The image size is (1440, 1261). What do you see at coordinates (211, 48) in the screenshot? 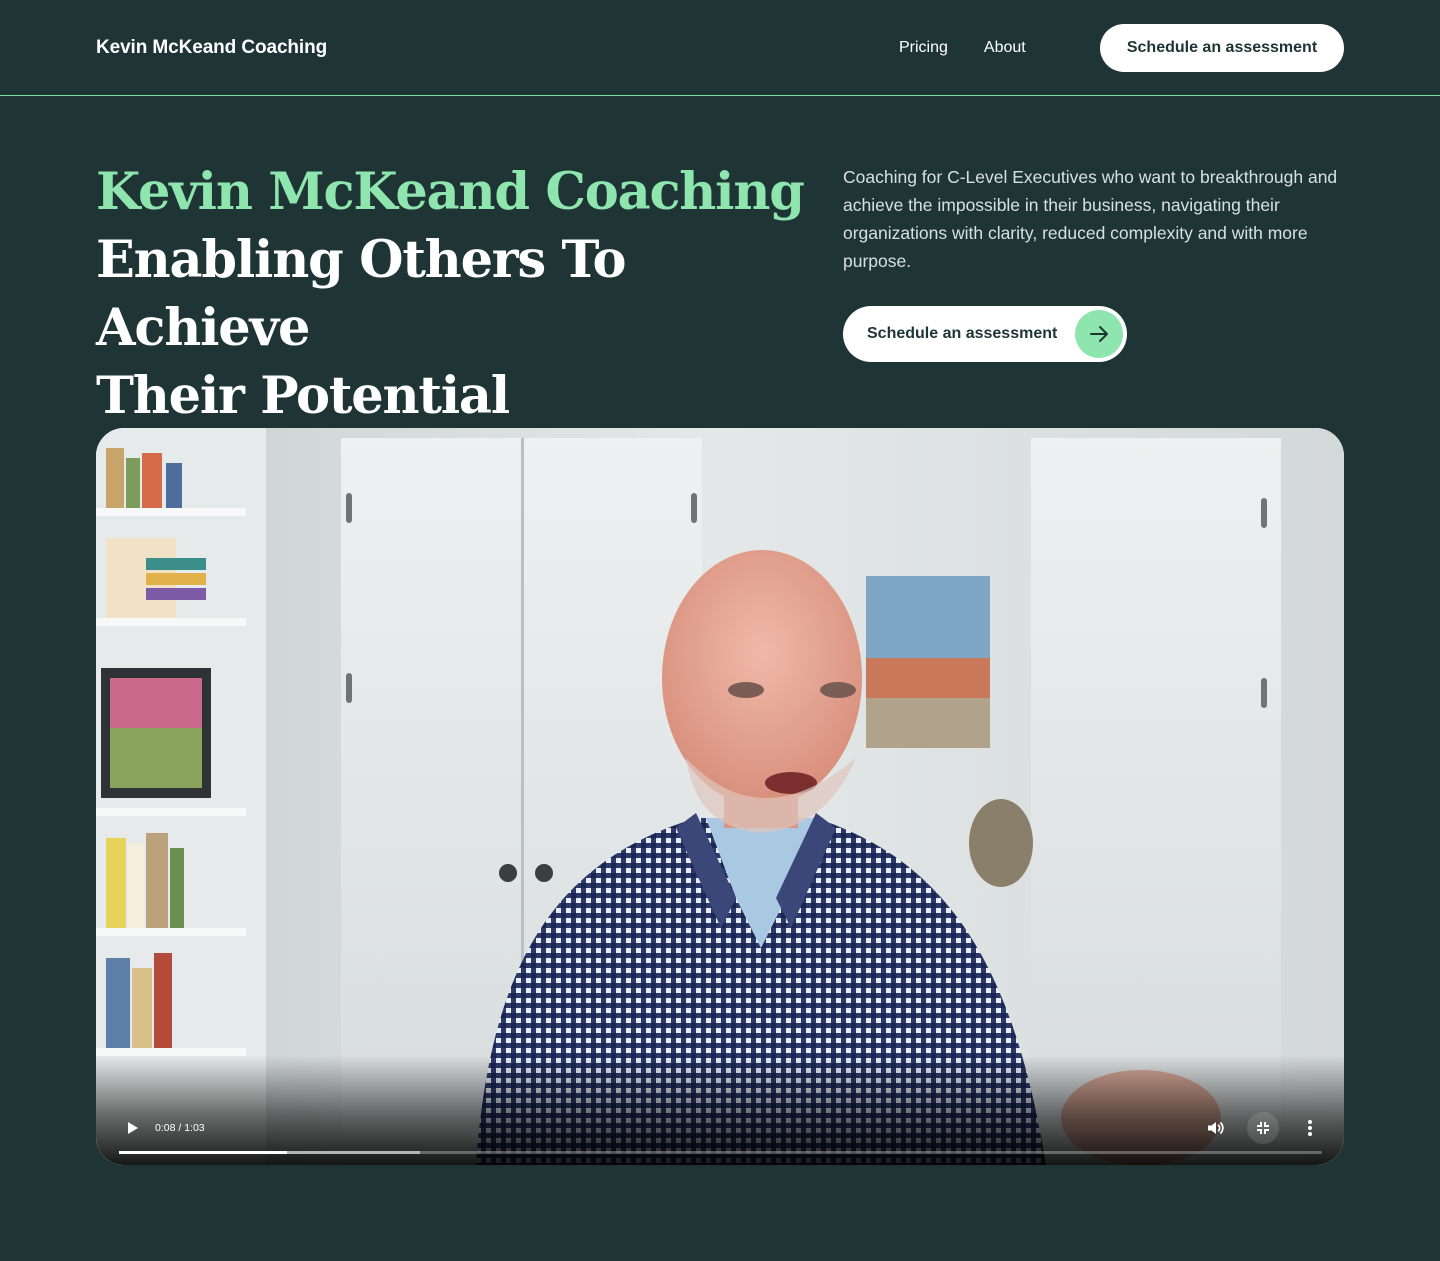
I see `brand-logo: Kevin McKeand Coaching` at bounding box center [211, 48].